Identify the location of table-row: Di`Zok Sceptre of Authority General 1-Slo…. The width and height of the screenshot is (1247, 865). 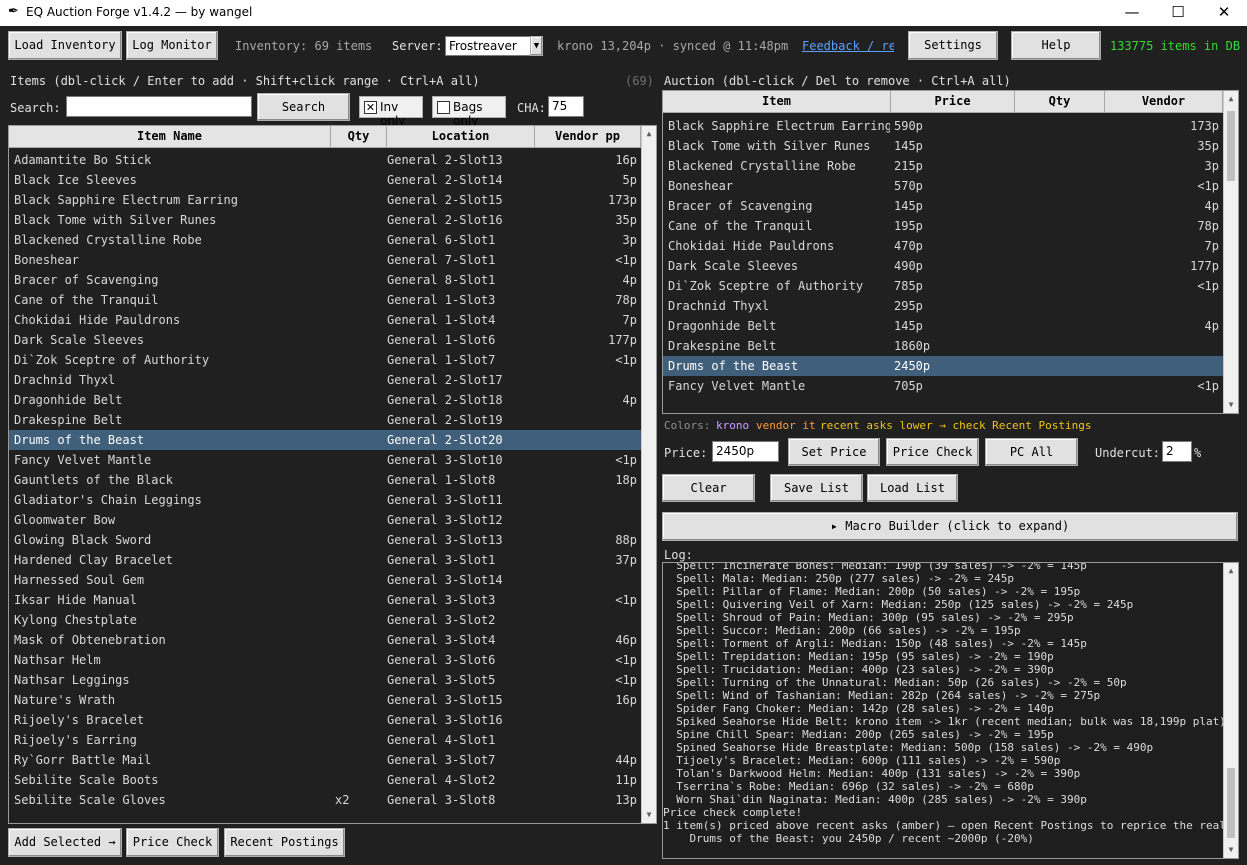
(325, 360).